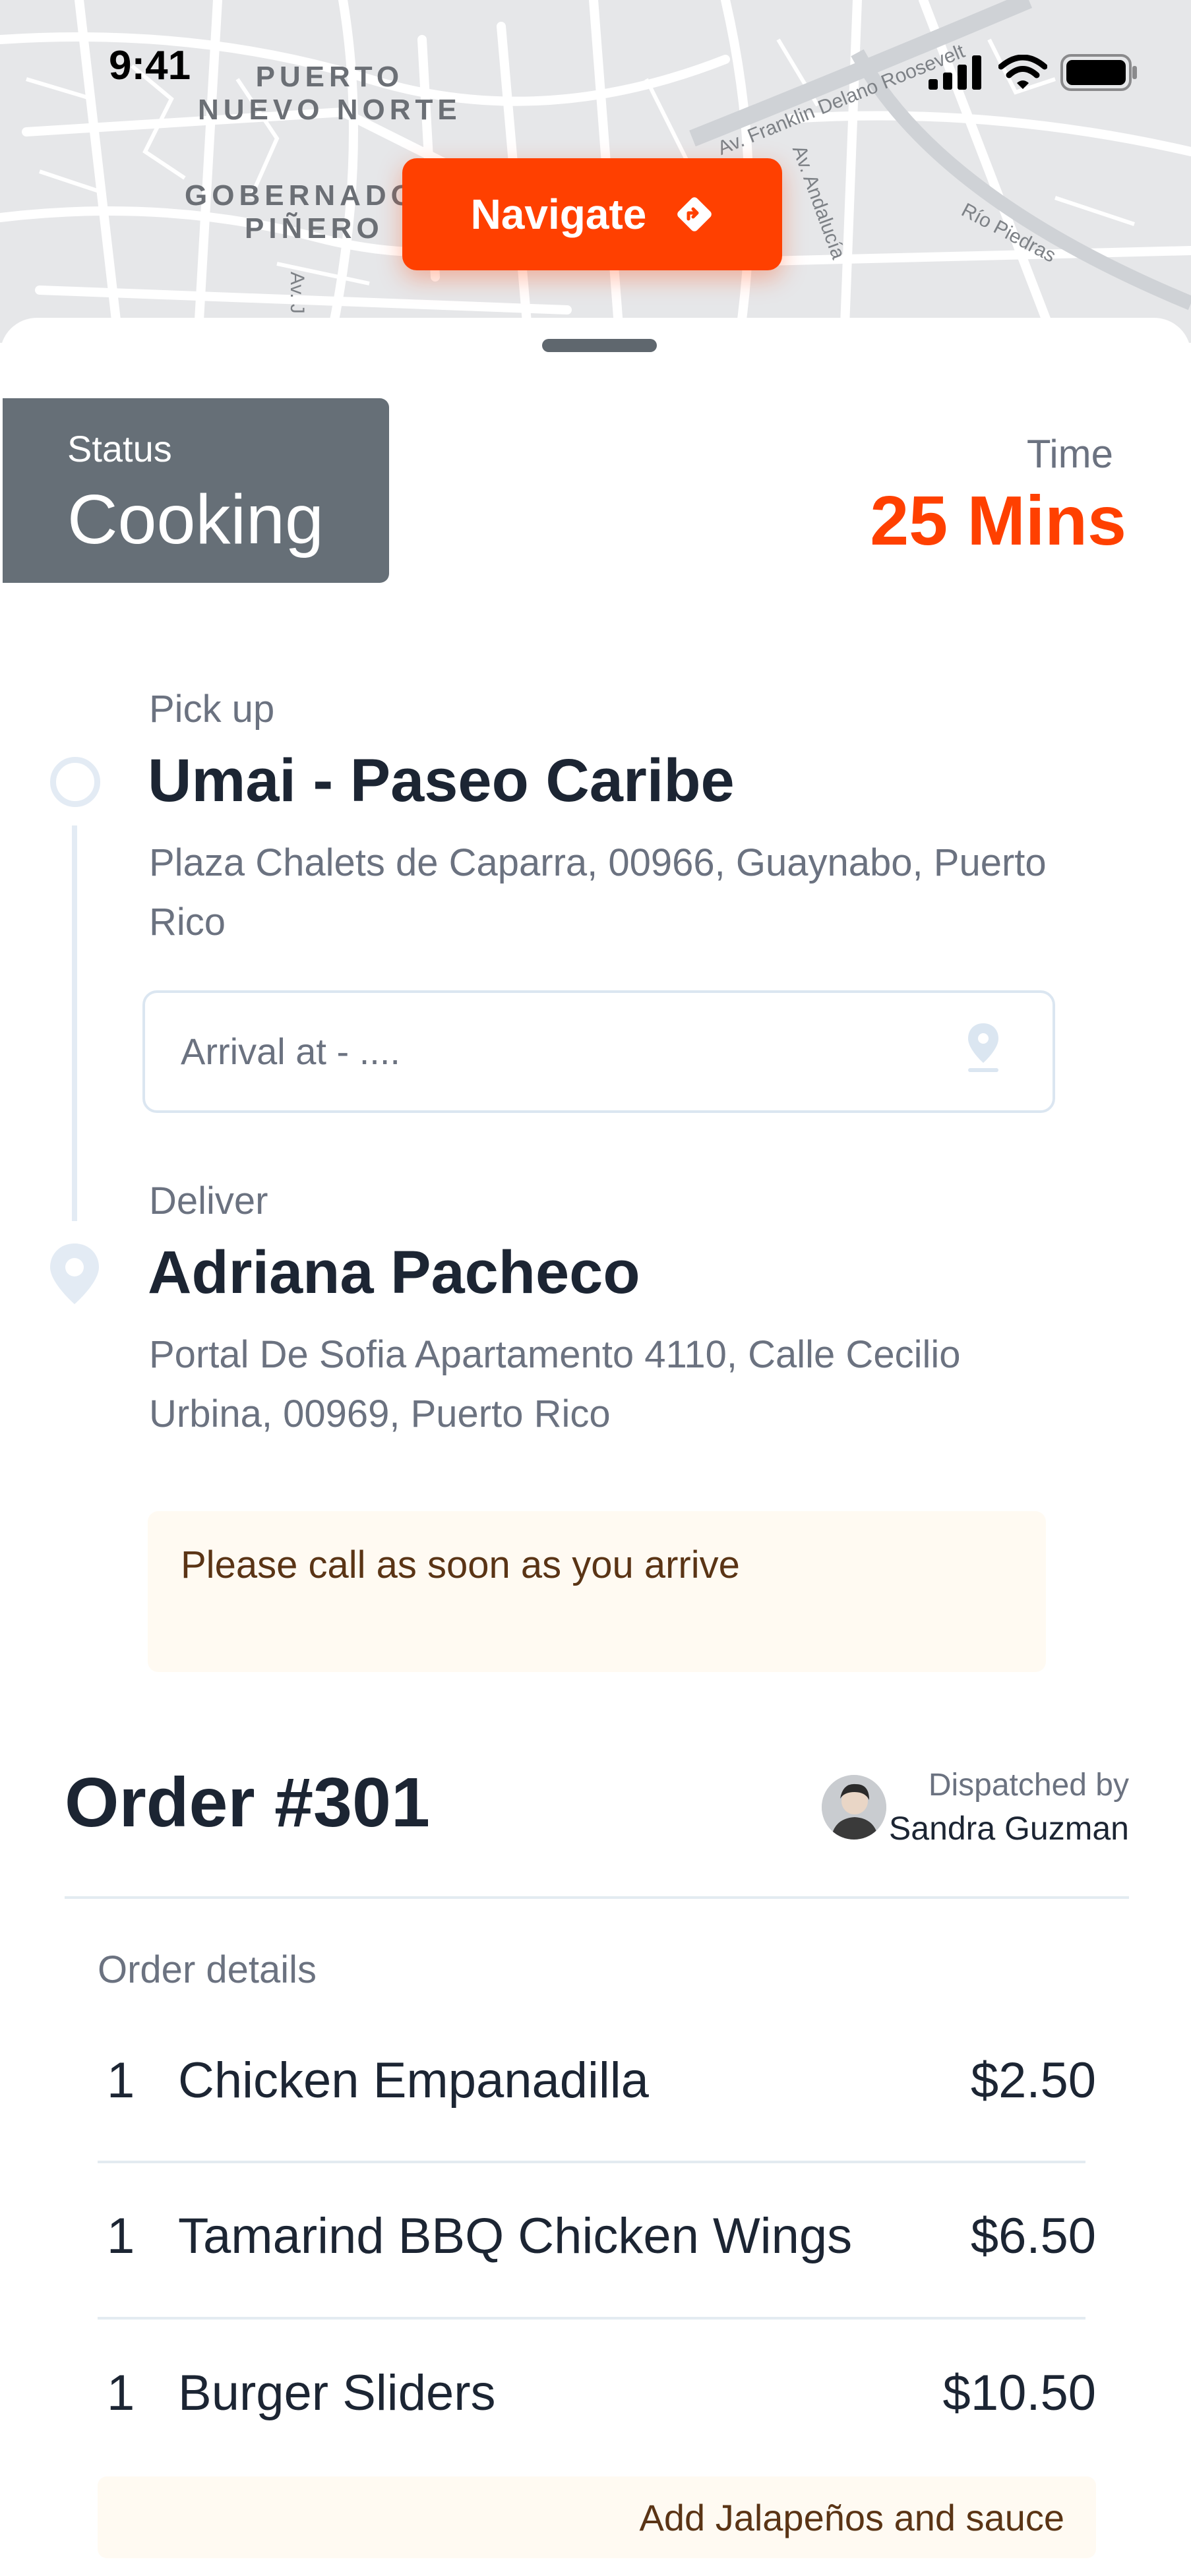 The image size is (1191, 2576). I want to click on item-price: $10.50, so click(1019, 2393).